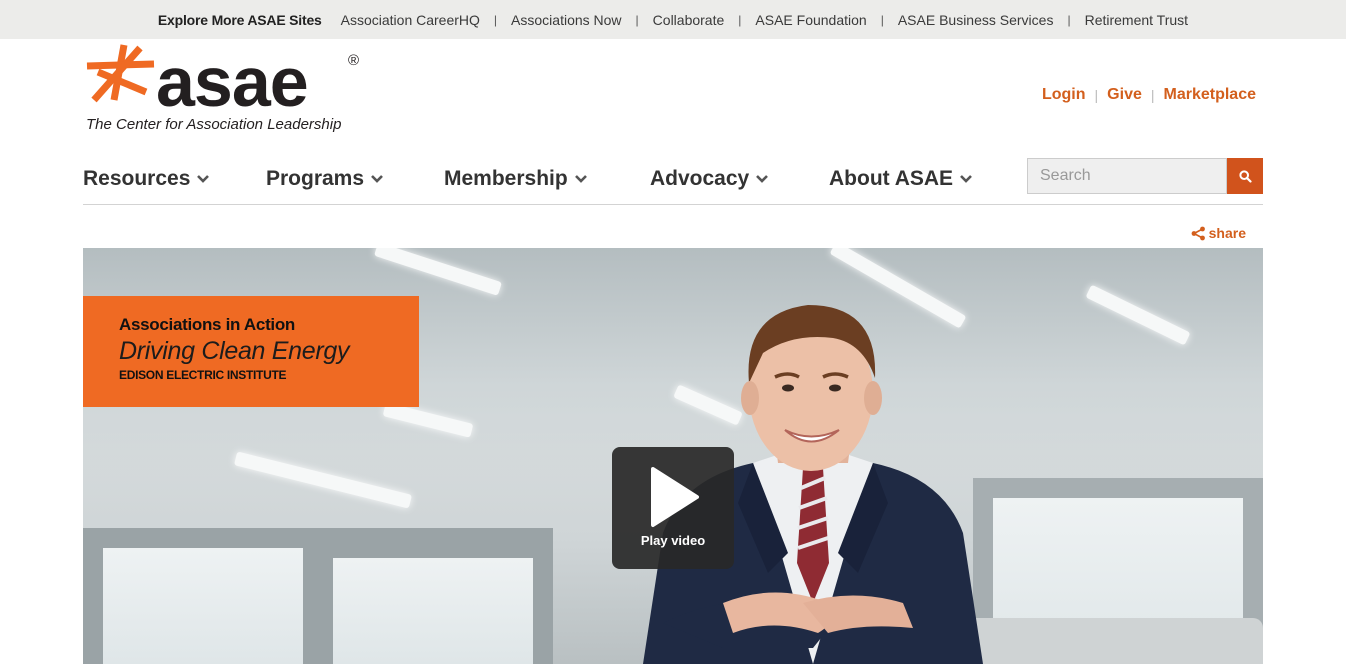  I want to click on play-video-label: Play video, so click(673, 540).